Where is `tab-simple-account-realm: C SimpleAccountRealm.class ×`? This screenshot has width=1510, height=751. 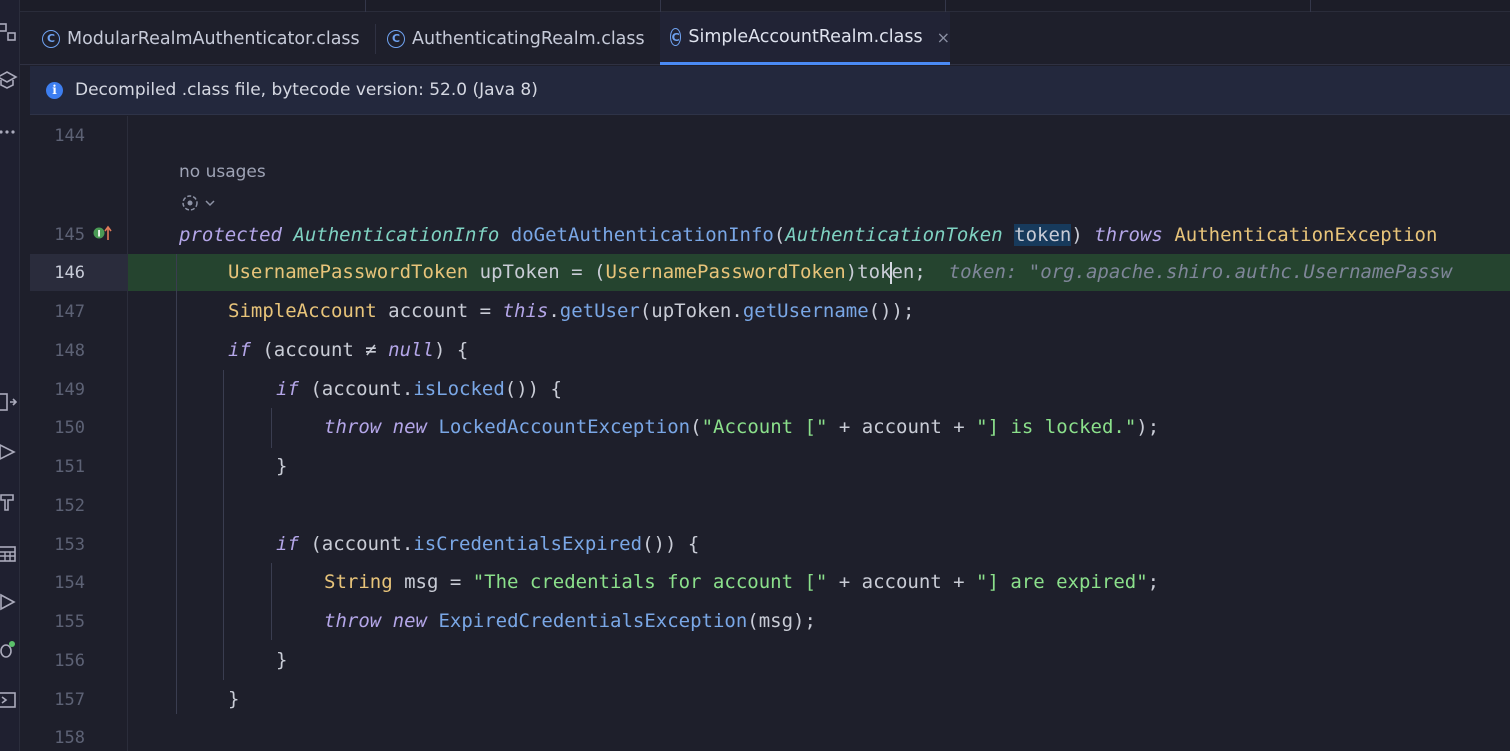
tab-simple-account-realm: C SimpleAccountRealm.class × is located at coordinates (805, 38).